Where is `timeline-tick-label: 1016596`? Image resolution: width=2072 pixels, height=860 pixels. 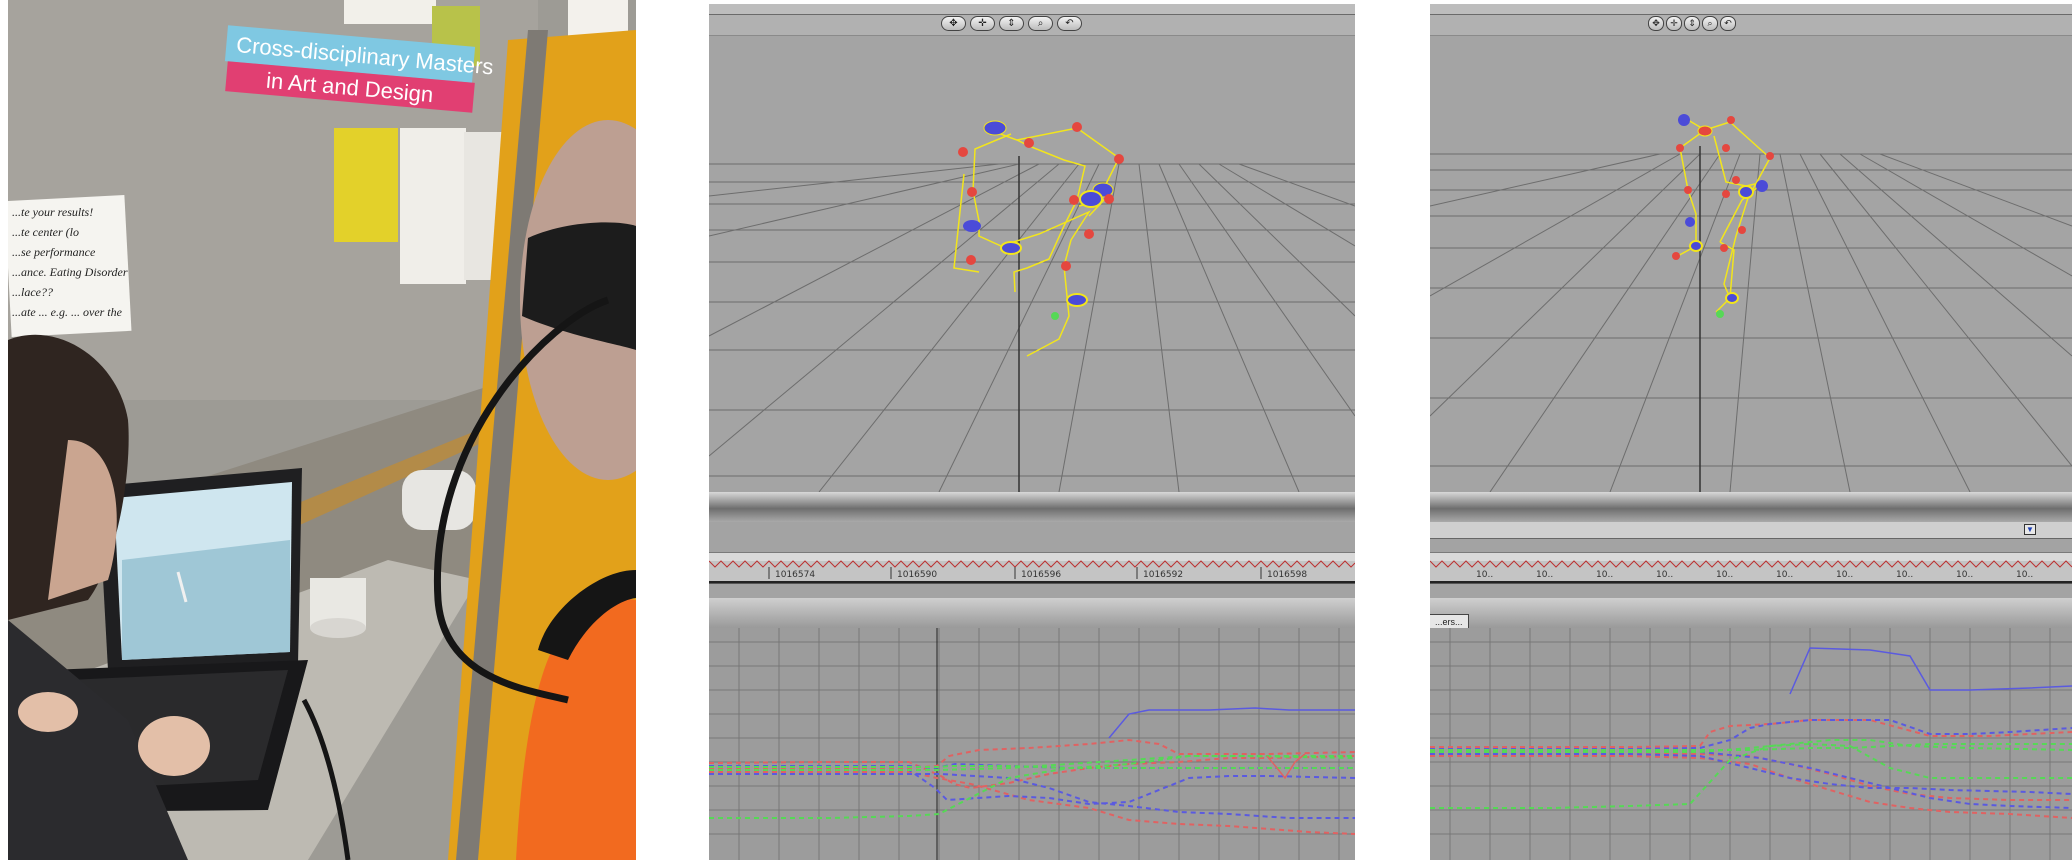
timeline-tick-label: 1016596 is located at coordinates (1041, 575).